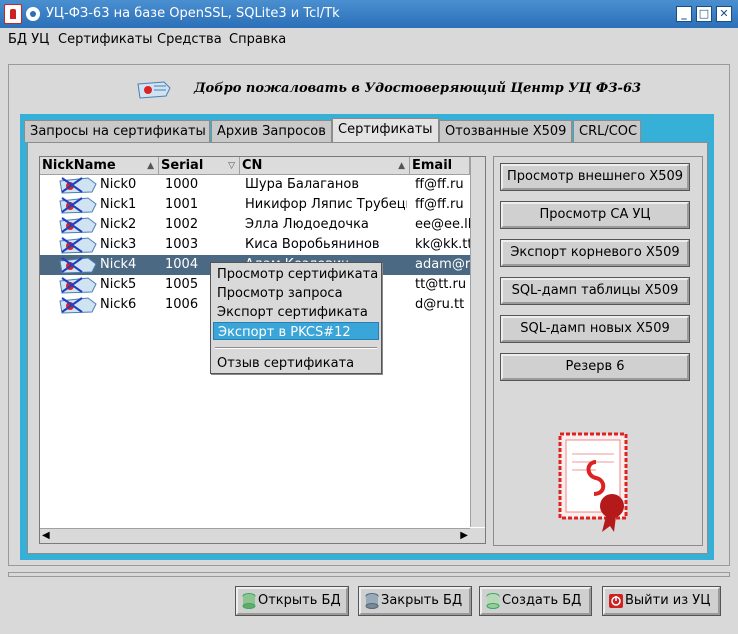  What do you see at coordinates (231, 166) in the screenshot?
I see `sort-desc-icon: ▽` at bounding box center [231, 166].